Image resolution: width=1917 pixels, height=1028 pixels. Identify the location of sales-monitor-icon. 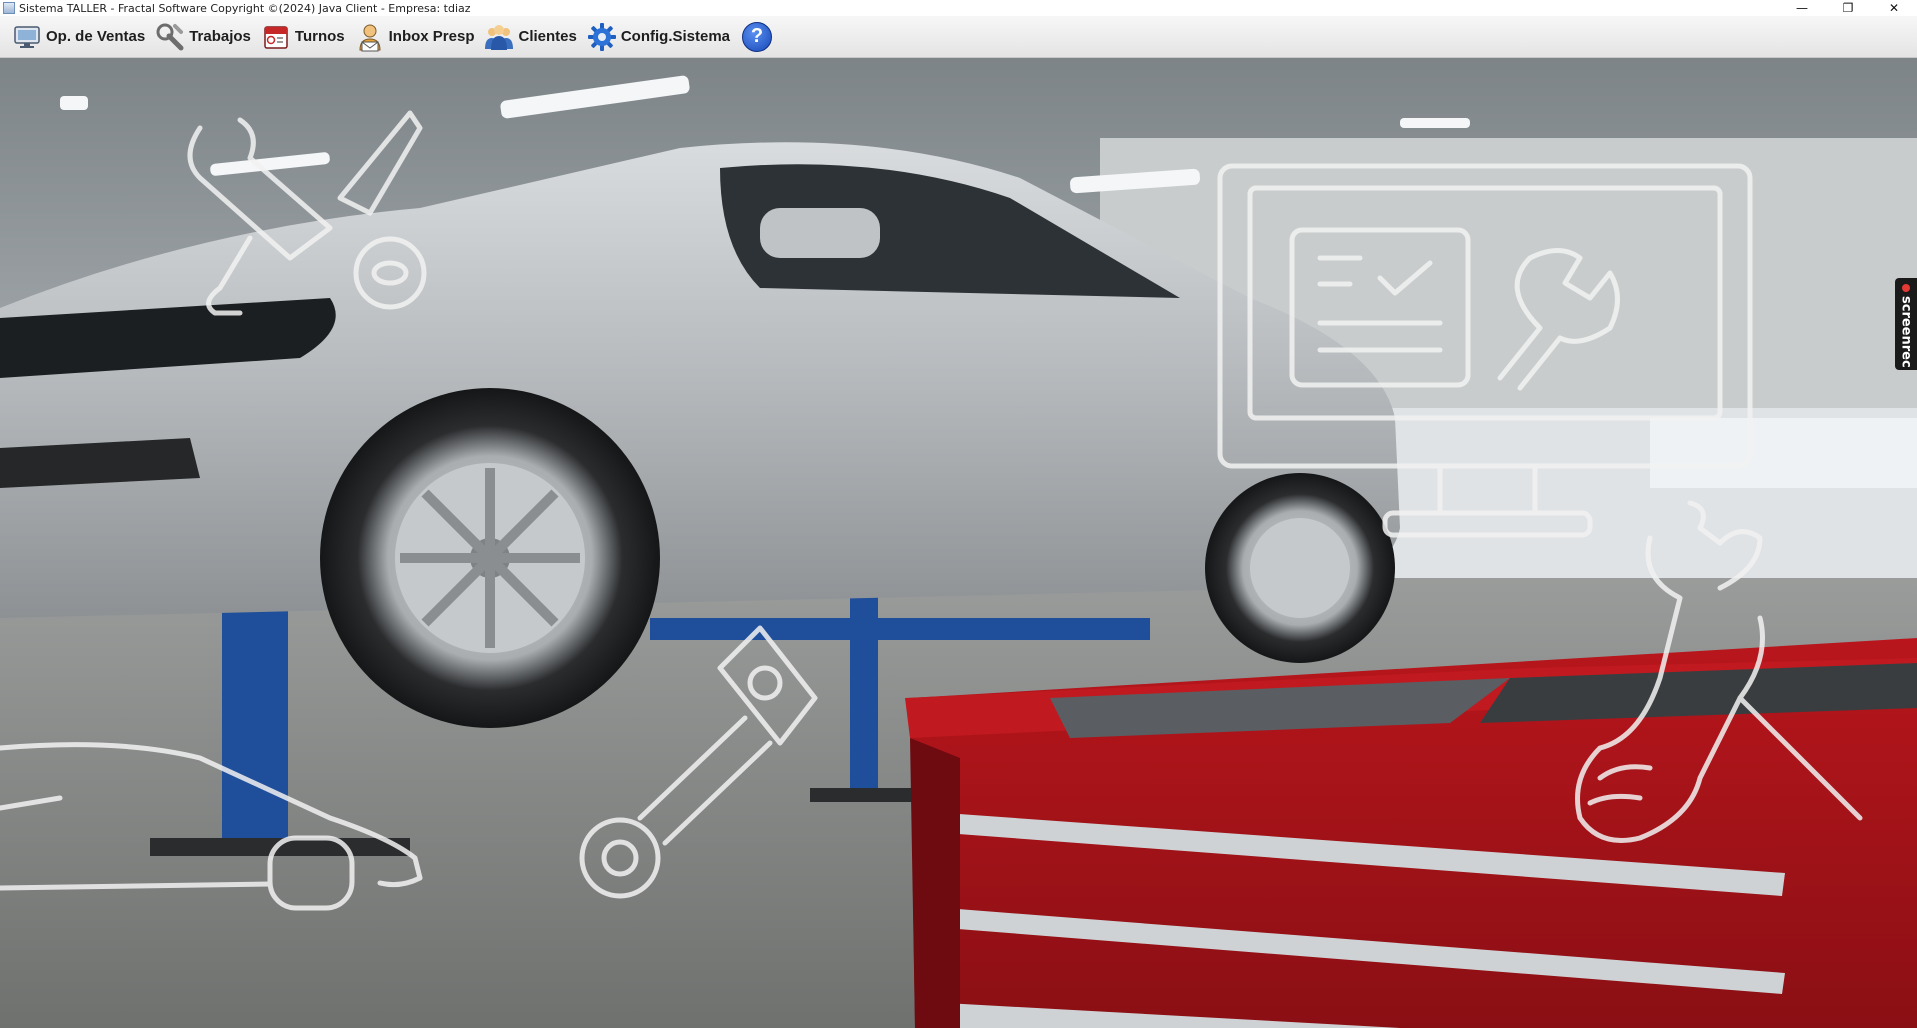
(27, 37).